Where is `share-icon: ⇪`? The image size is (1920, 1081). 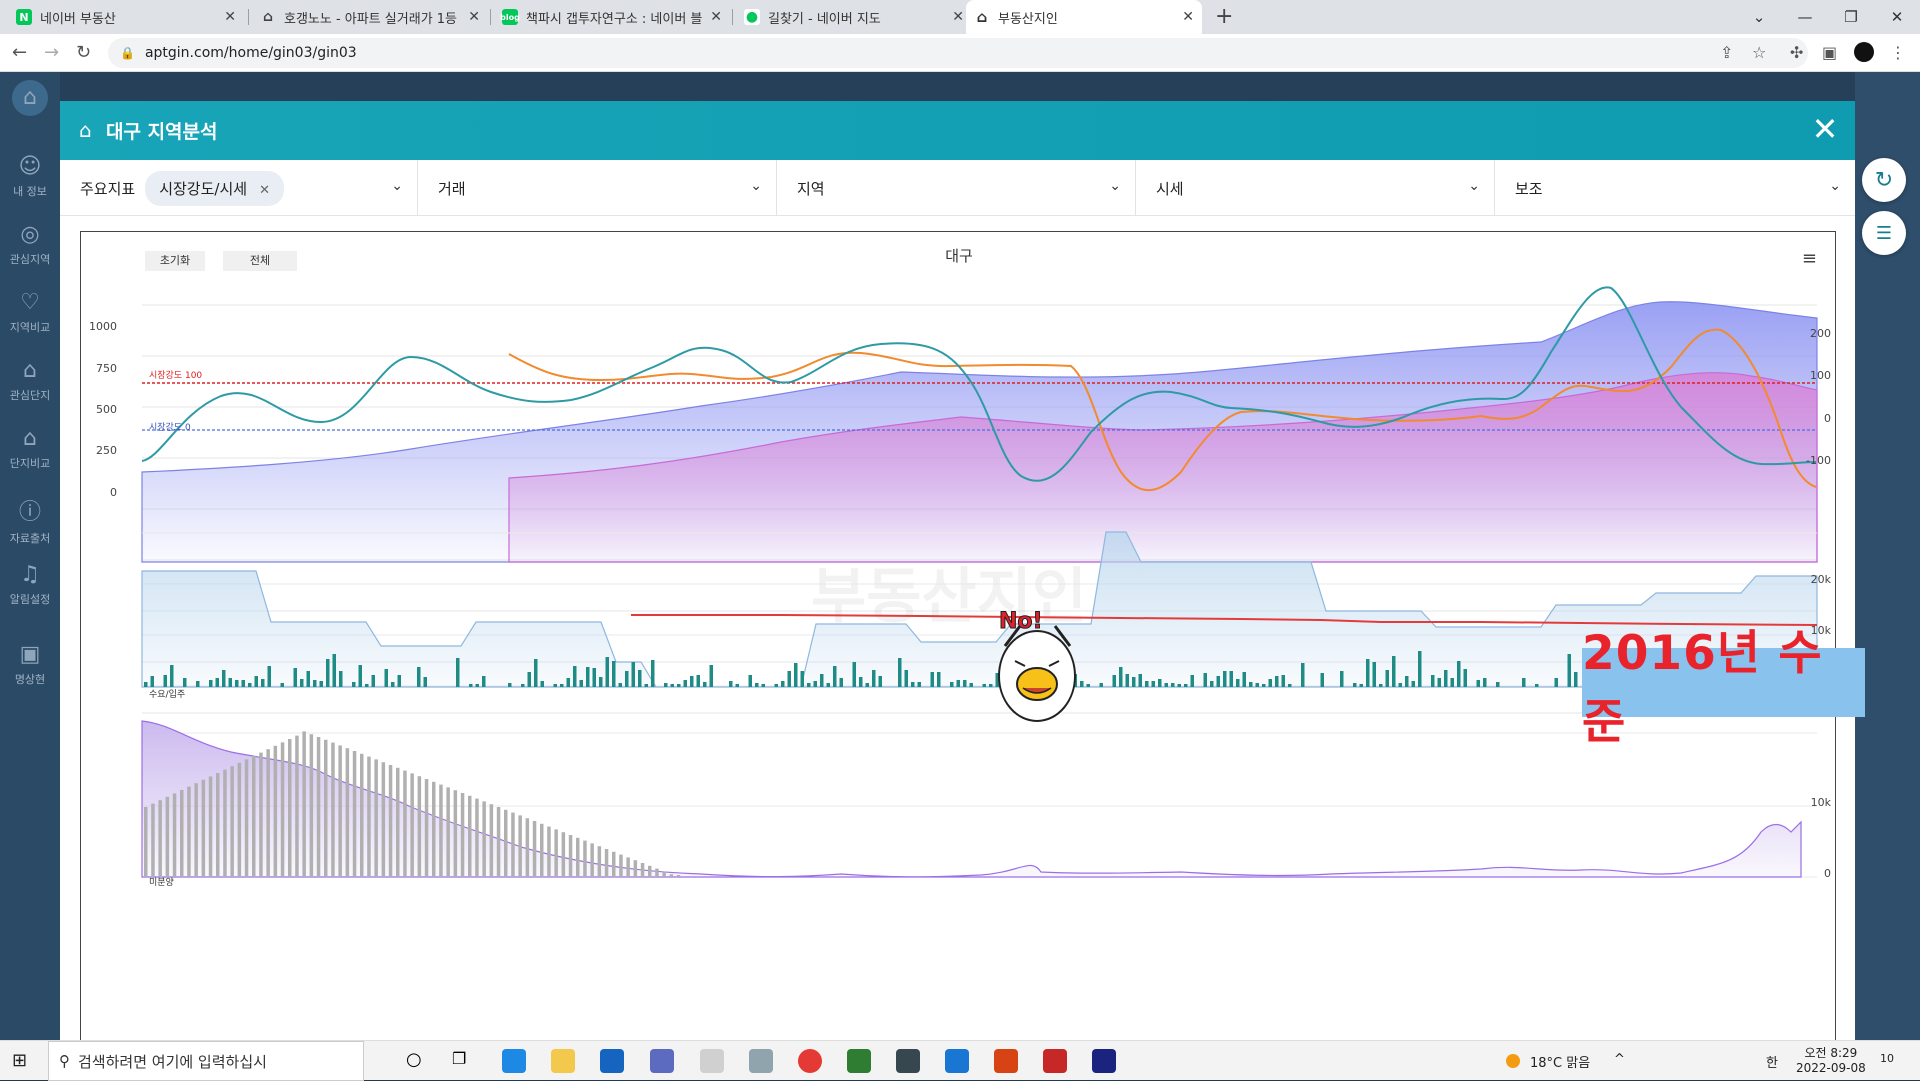 share-icon: ⇪ is located at coordinates (1726, 52).